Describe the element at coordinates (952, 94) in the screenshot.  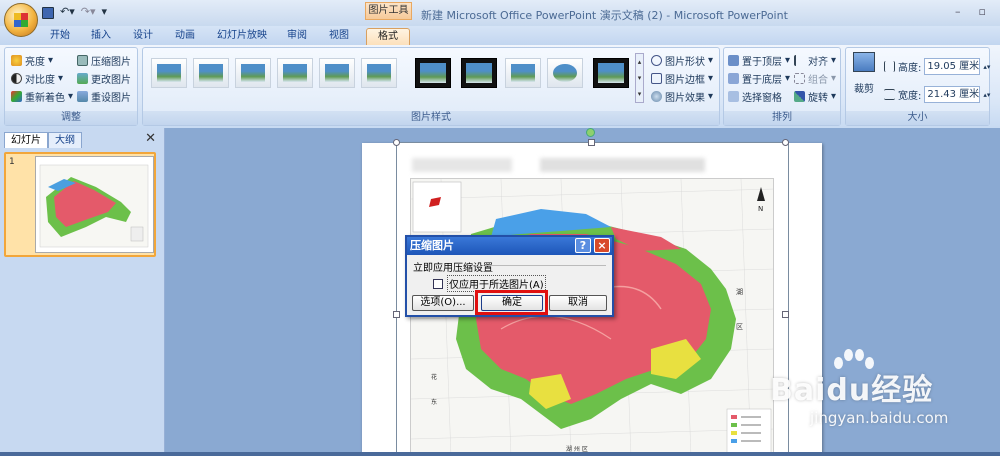
I see `width-input: 21.43 厘米` at that location.